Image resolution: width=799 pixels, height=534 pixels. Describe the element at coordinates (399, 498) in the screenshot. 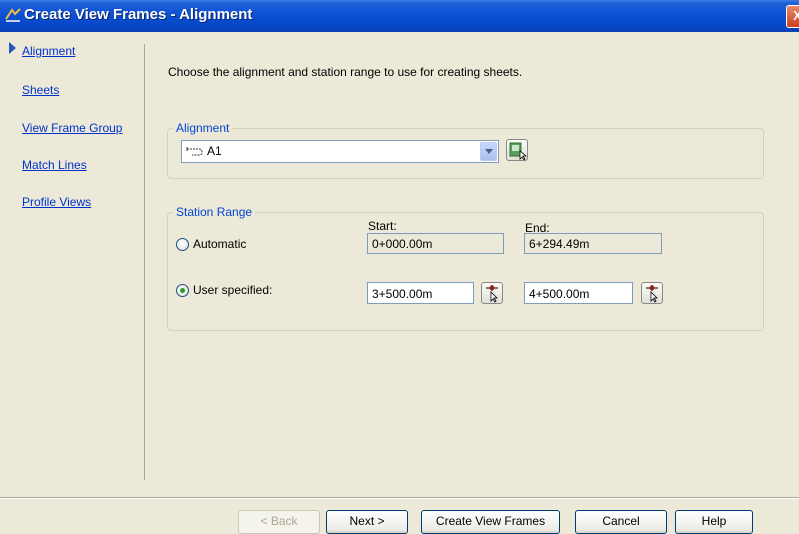

I see `footer-divider` at that location.